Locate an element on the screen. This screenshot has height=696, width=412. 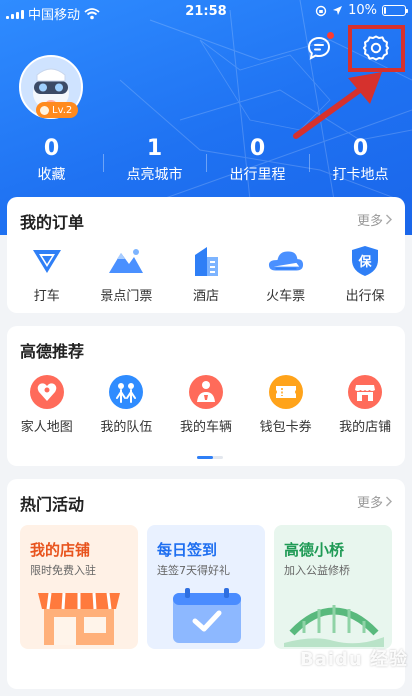
notification-dot is located at coordinates (330, 35).